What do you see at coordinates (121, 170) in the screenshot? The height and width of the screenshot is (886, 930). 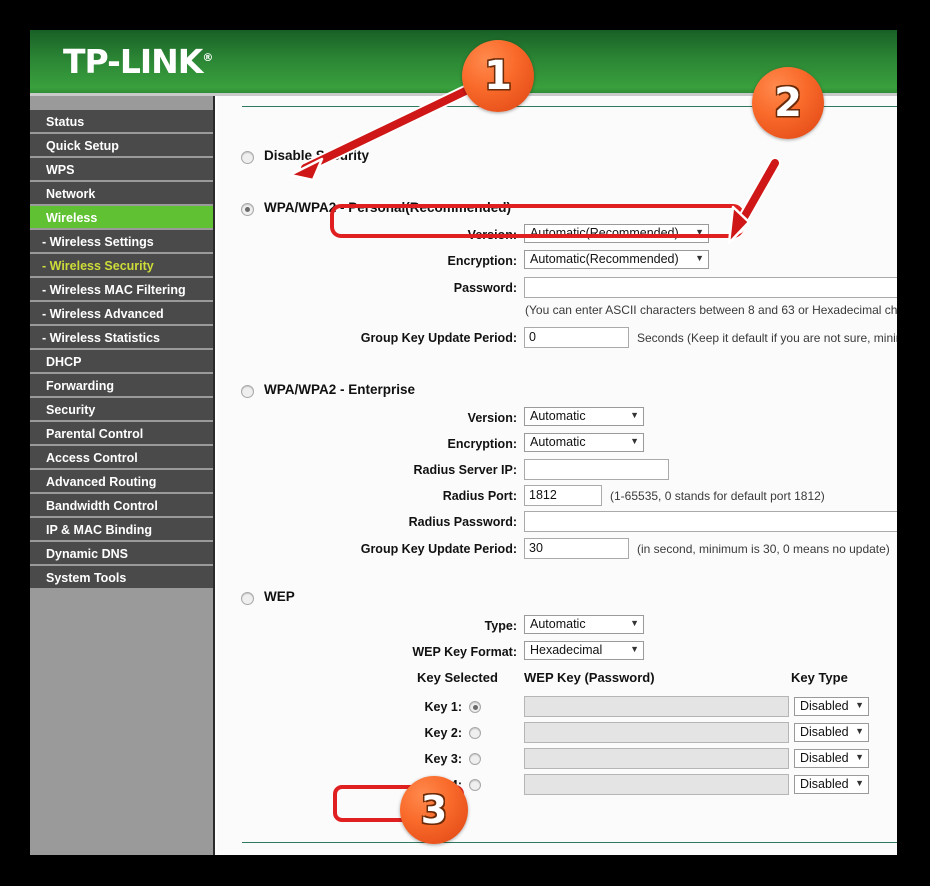 I see `sidebar-item-wps: WPS` at bounding box center [121, 170].